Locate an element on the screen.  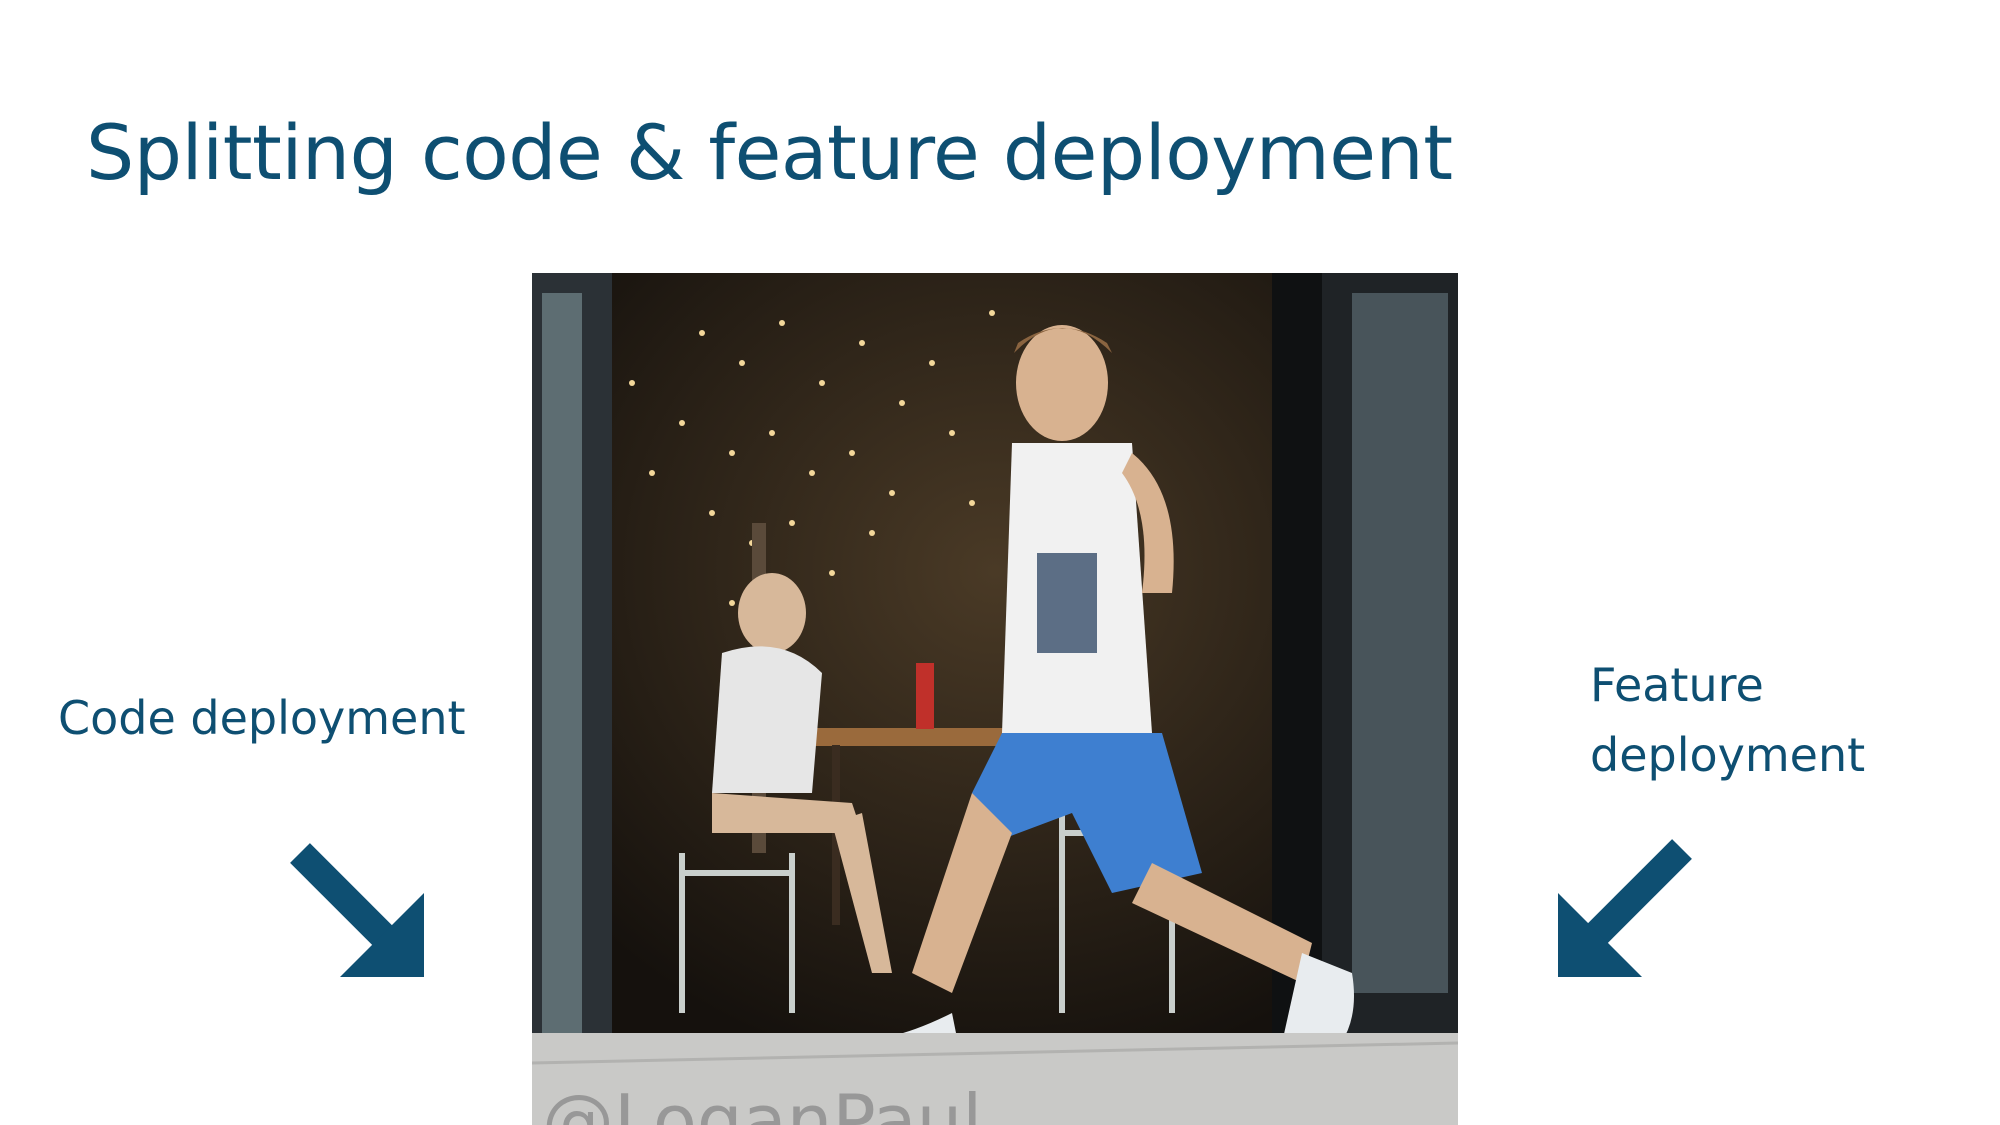
feature-deployment-label-line1: Feature is located at coordinates (1677, 685).